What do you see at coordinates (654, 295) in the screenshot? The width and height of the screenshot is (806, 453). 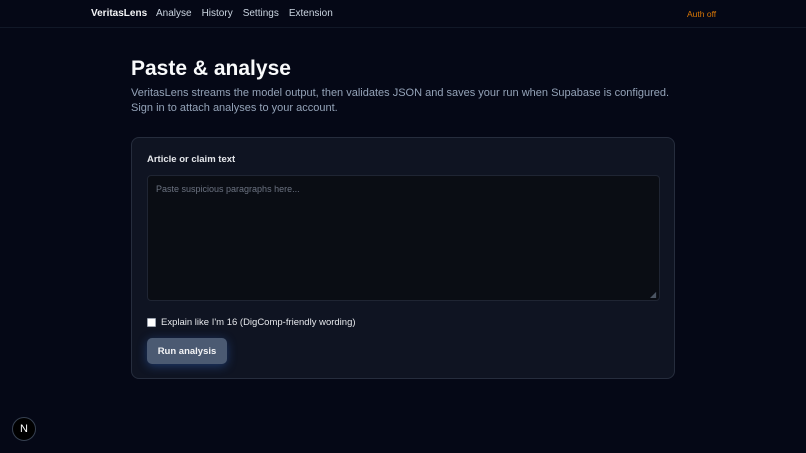 I see `resize-handle-icon: ◢` at bounding box center [654, 295].